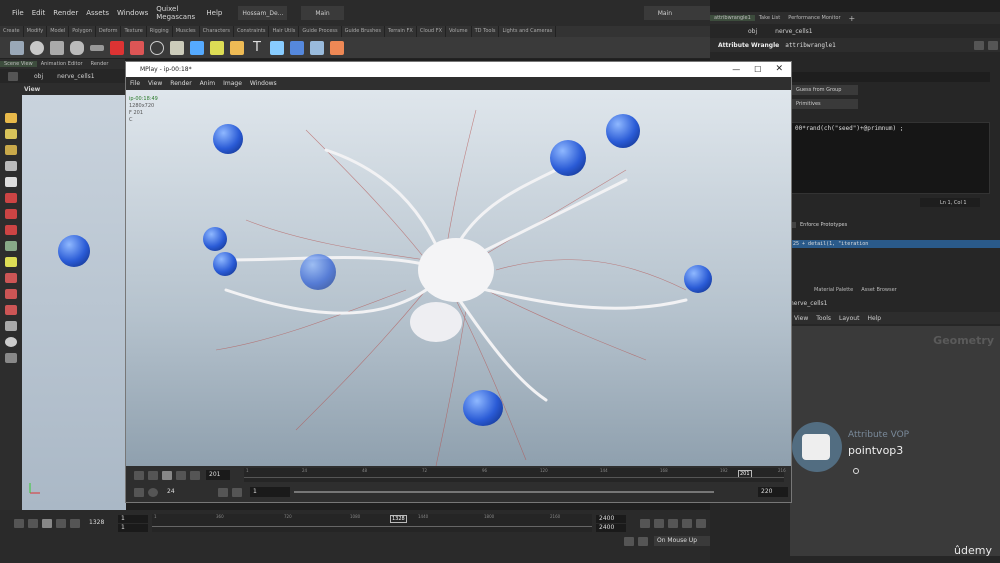 The image size is (1000, 563). Describe the element at coordinates (61, 523) in the screenshot. I see `timeline-play-icon` at that location.